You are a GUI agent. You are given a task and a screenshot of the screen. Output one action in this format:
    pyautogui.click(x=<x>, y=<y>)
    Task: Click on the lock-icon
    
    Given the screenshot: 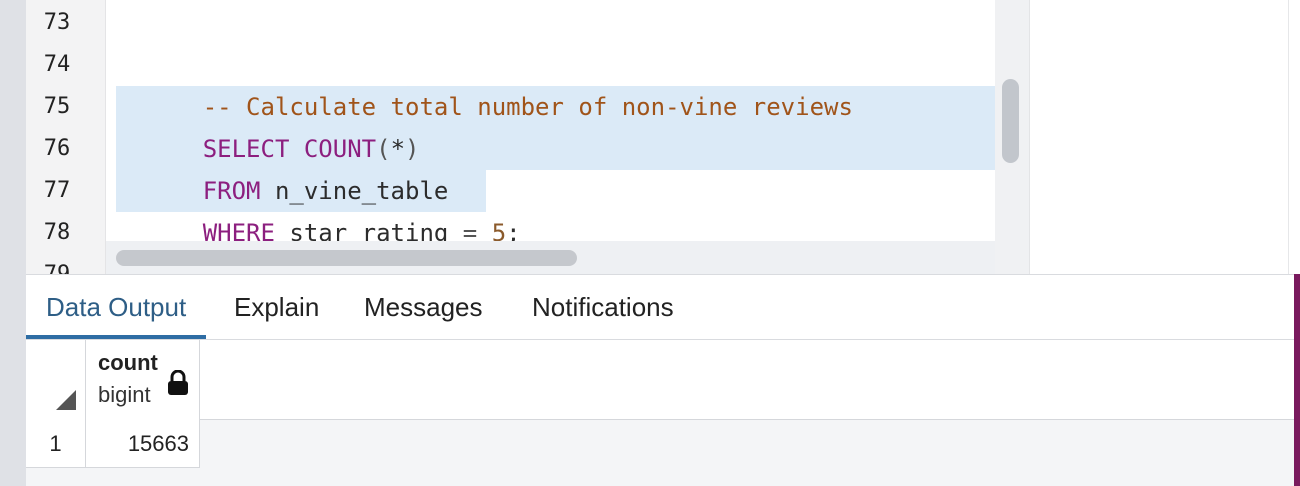 What is the action you would take?
    pyautogui.click(x=178, y=382)
    